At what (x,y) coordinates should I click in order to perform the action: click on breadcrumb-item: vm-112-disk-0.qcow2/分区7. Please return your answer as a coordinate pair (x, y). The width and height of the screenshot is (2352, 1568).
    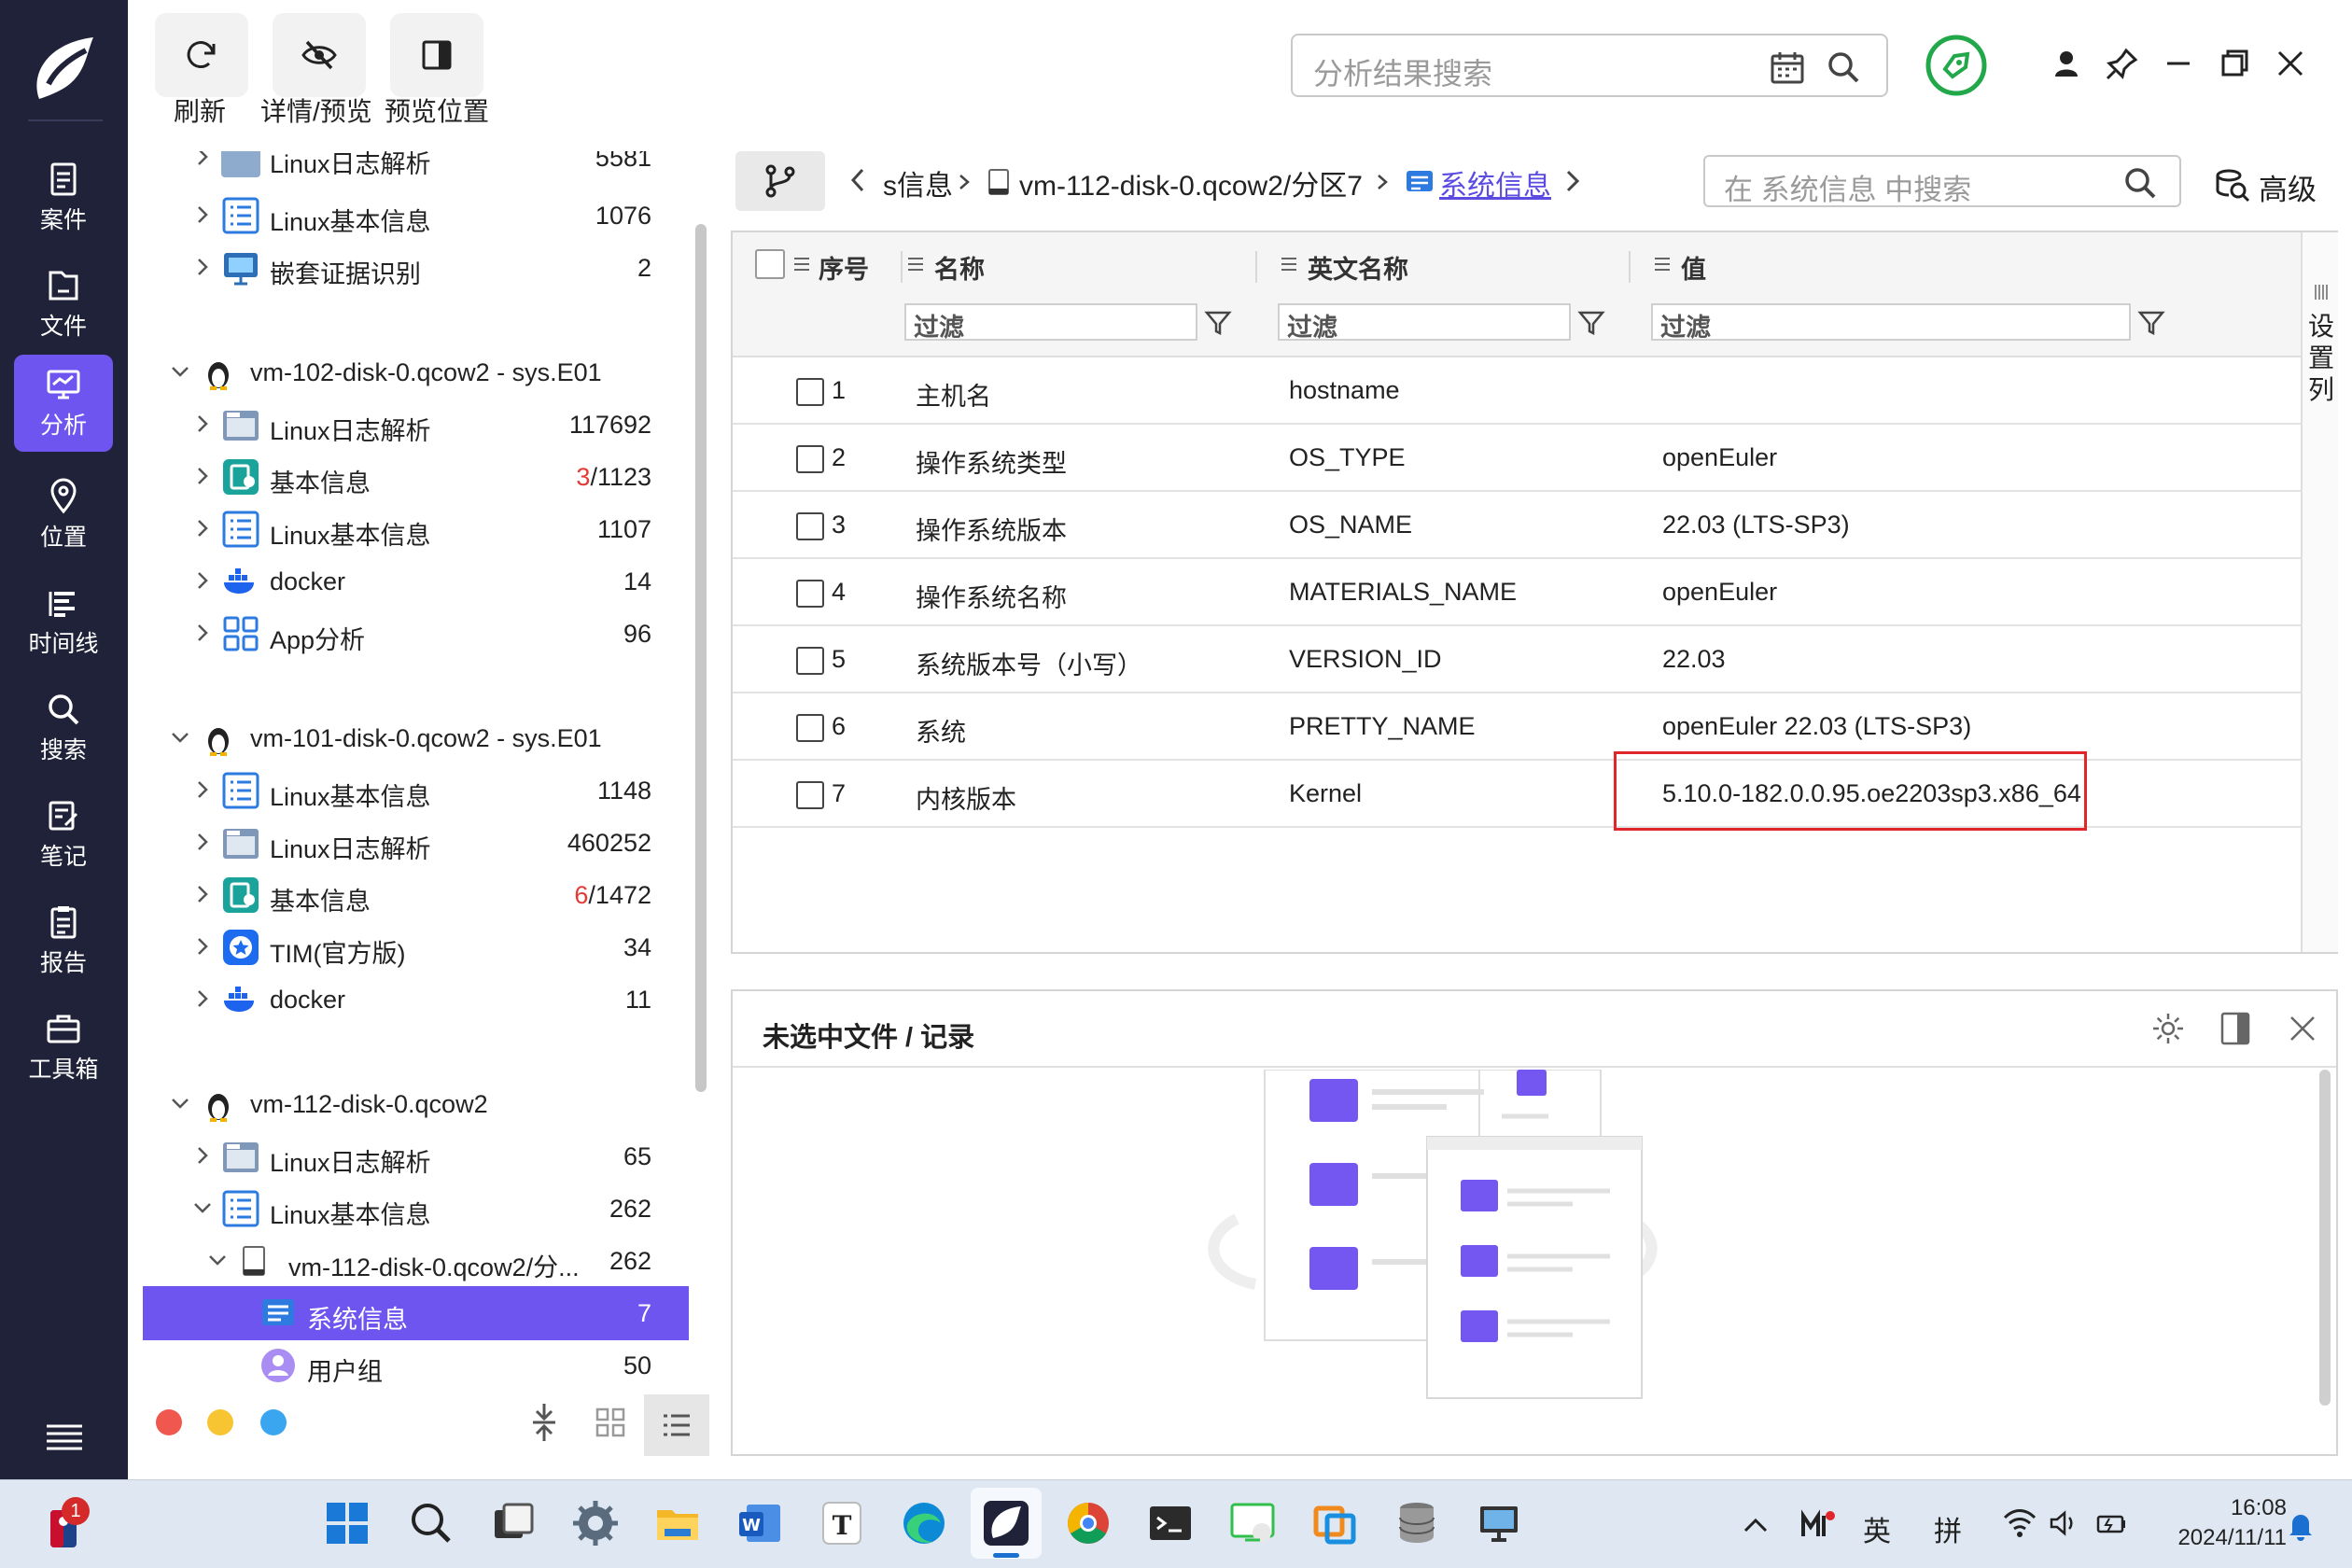
    Looking at the image, I should click on (1191, 182).